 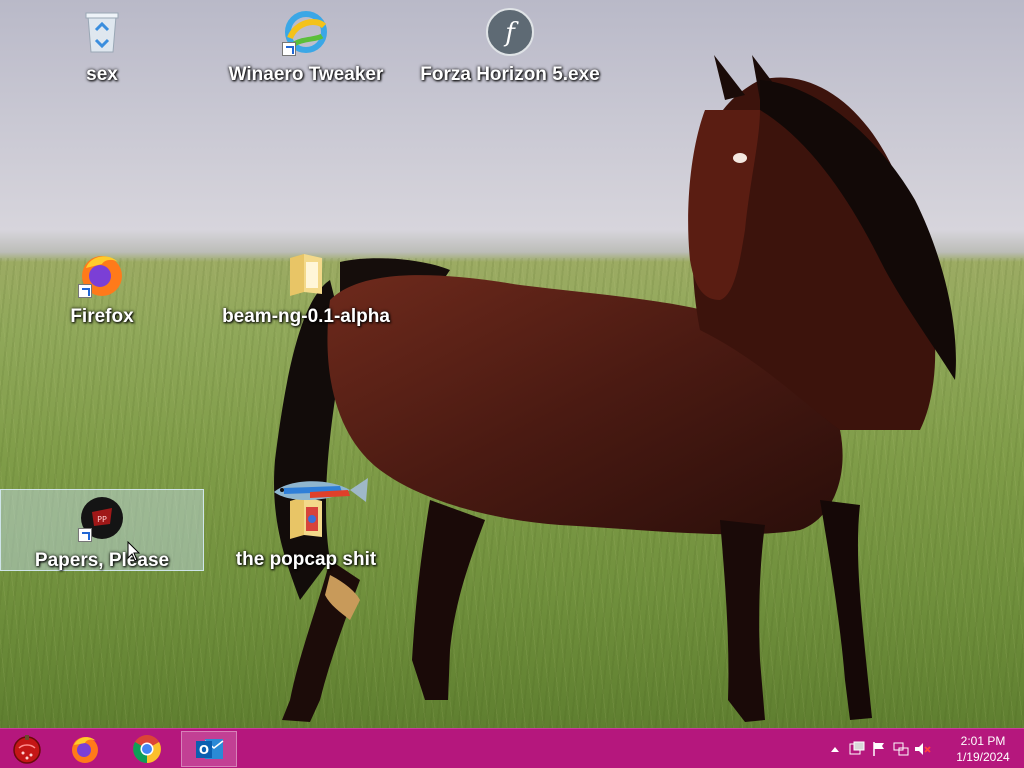 What do you see at coordinates (134, 551) in the screenshot?
I see `mouse-cursor` at bounding box center [134, 551].